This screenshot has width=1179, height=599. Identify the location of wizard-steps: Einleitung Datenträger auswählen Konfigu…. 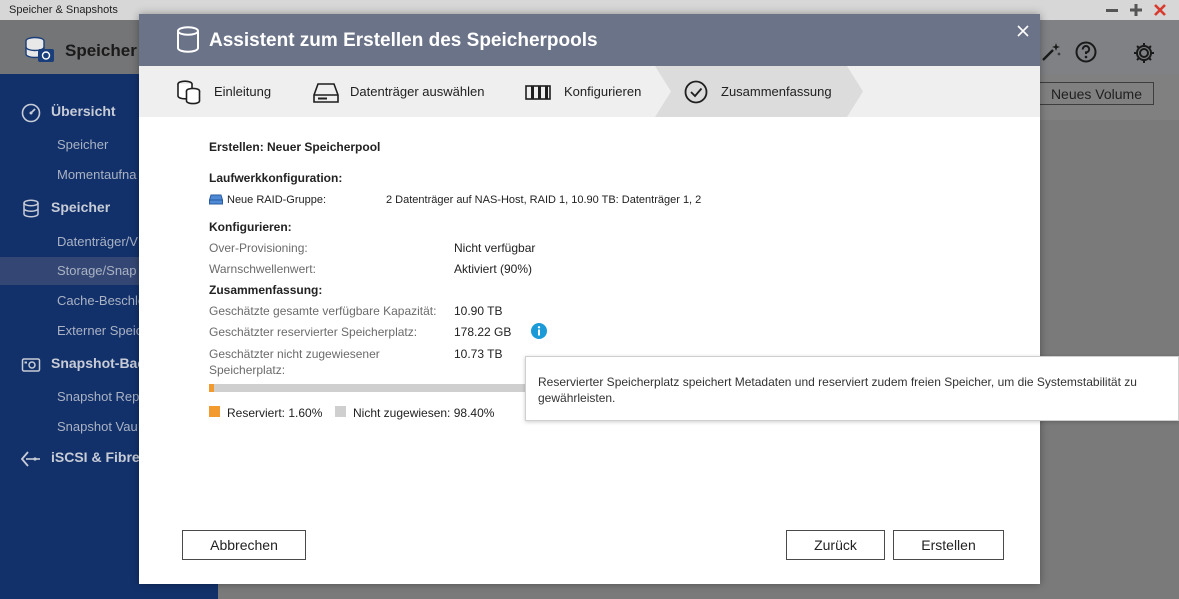
(589, 91).